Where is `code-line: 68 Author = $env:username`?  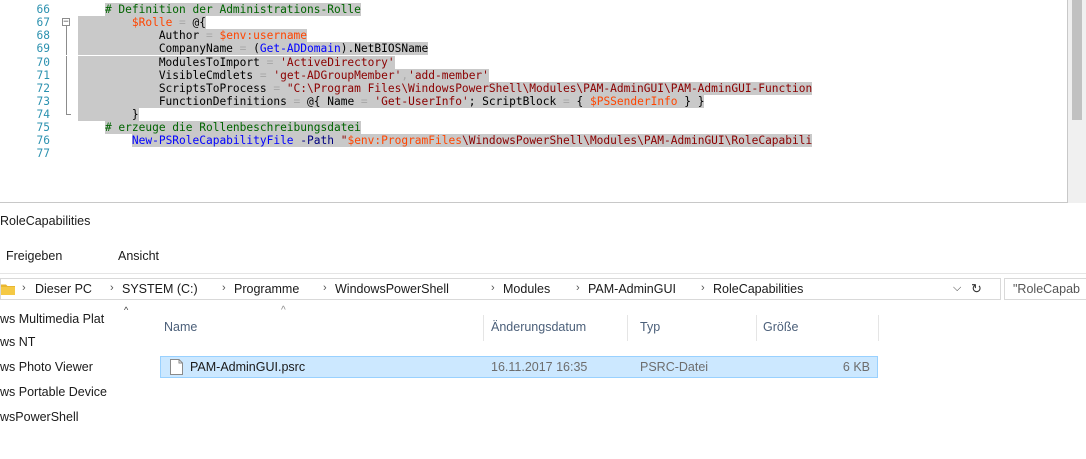 code-line: 68 Author = $env:username is located at coordinates (533, 36).